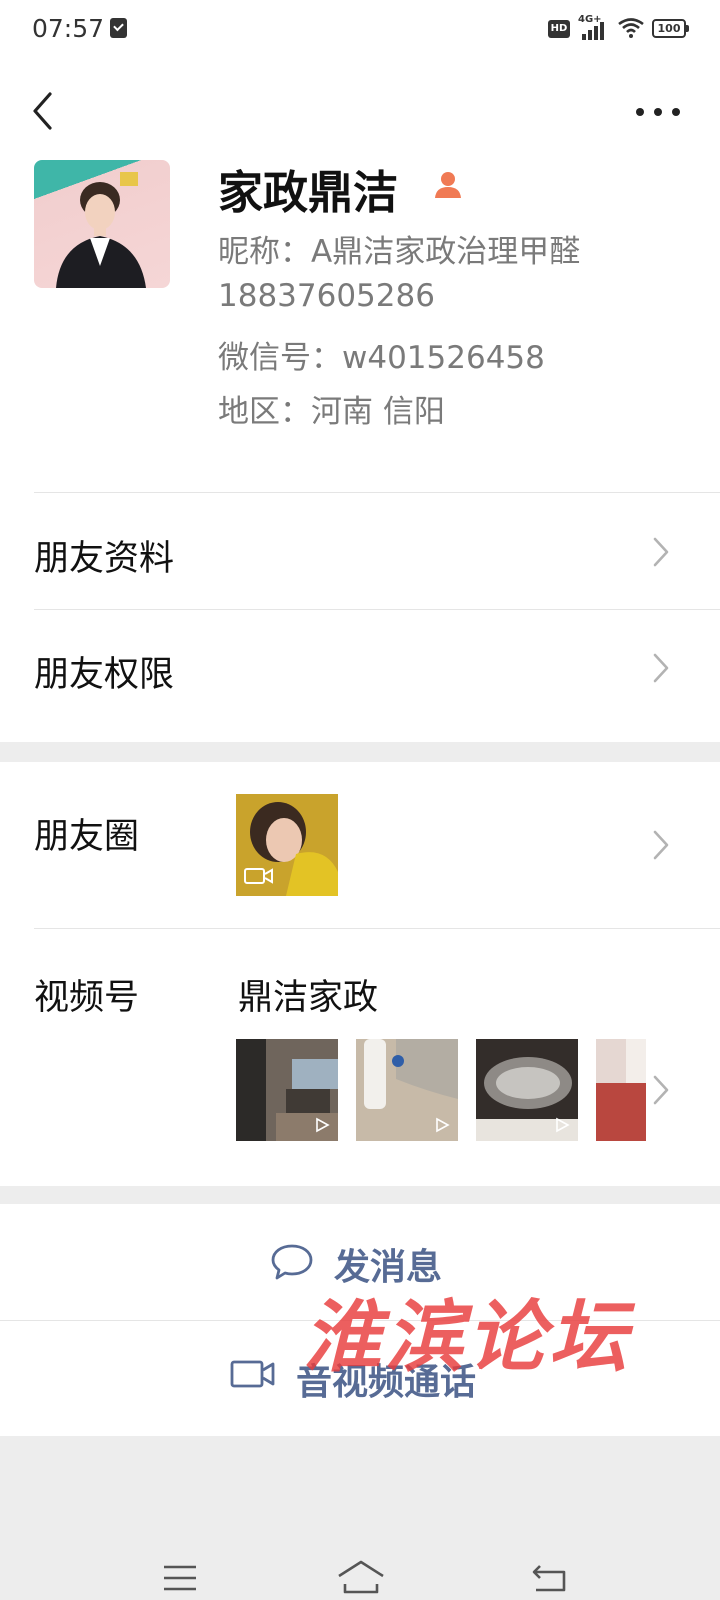  What do you see at coordinates (87, 998) in the screenshot?
I see `channels-label: 视频号` at bounding box center [87, 998].